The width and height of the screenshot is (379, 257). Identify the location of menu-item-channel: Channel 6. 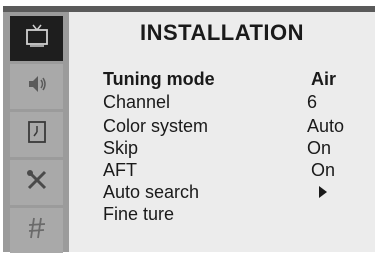
(238, 102).